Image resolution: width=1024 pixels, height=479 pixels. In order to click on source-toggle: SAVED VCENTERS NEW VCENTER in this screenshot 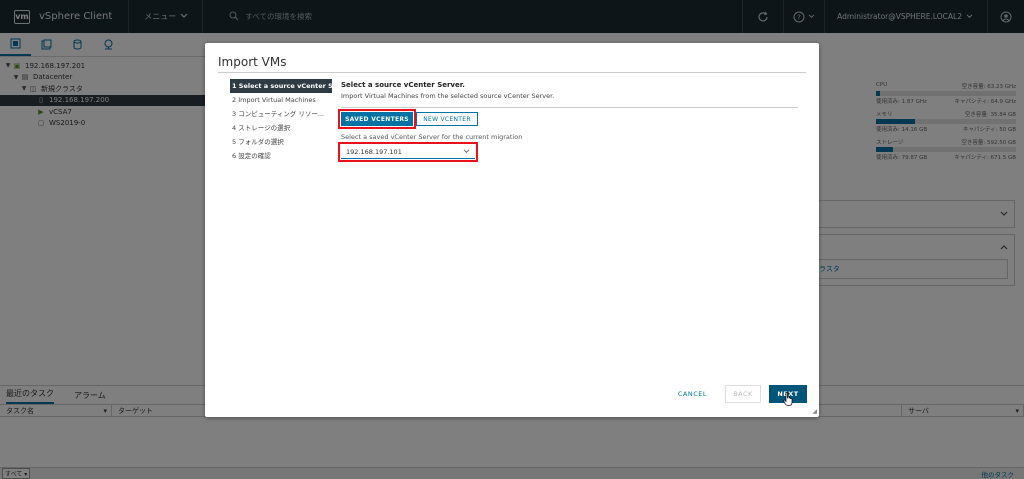, I will do `click(408, 119)`.